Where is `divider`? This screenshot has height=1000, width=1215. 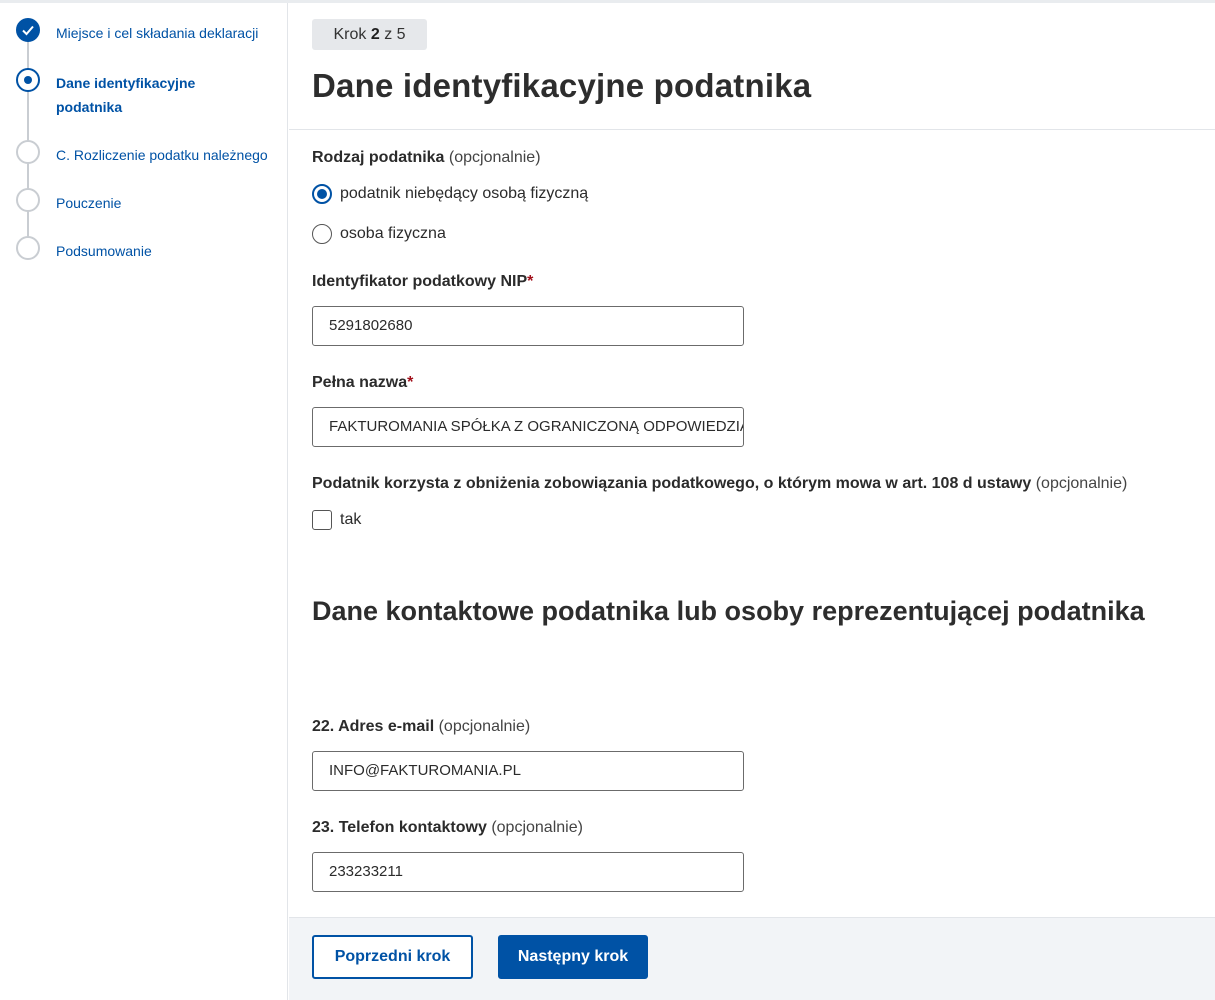
divider is located at coordinates (752, 129).